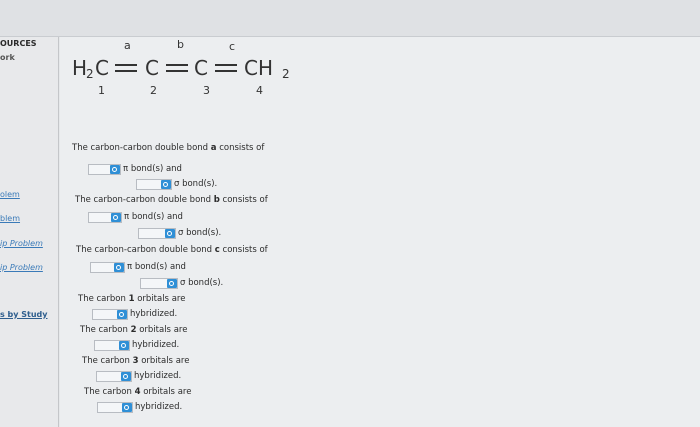  I want to click on atom-number-2: 2, so click(153, 90).